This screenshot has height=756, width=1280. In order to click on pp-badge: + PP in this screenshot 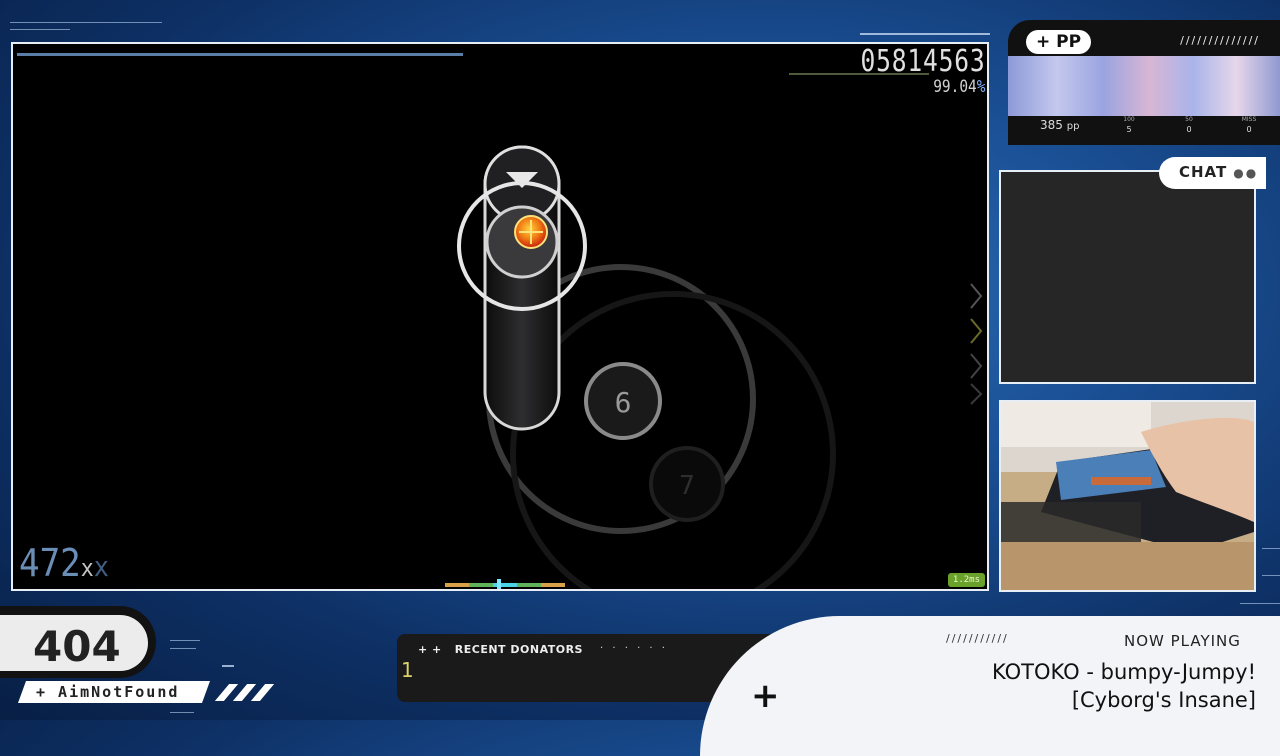, I will do `click(1059, 42)`.